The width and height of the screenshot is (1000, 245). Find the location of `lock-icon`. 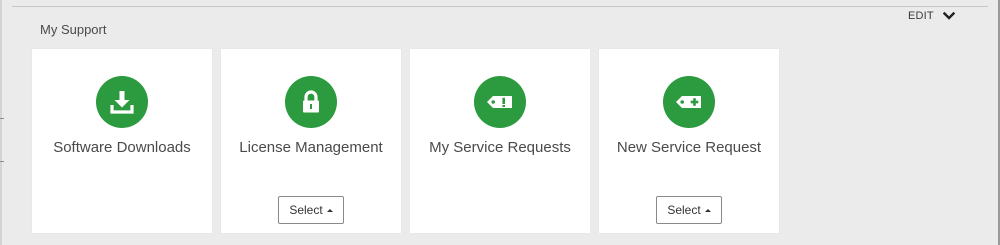

lock-icon is located at coordinates (311, 102).